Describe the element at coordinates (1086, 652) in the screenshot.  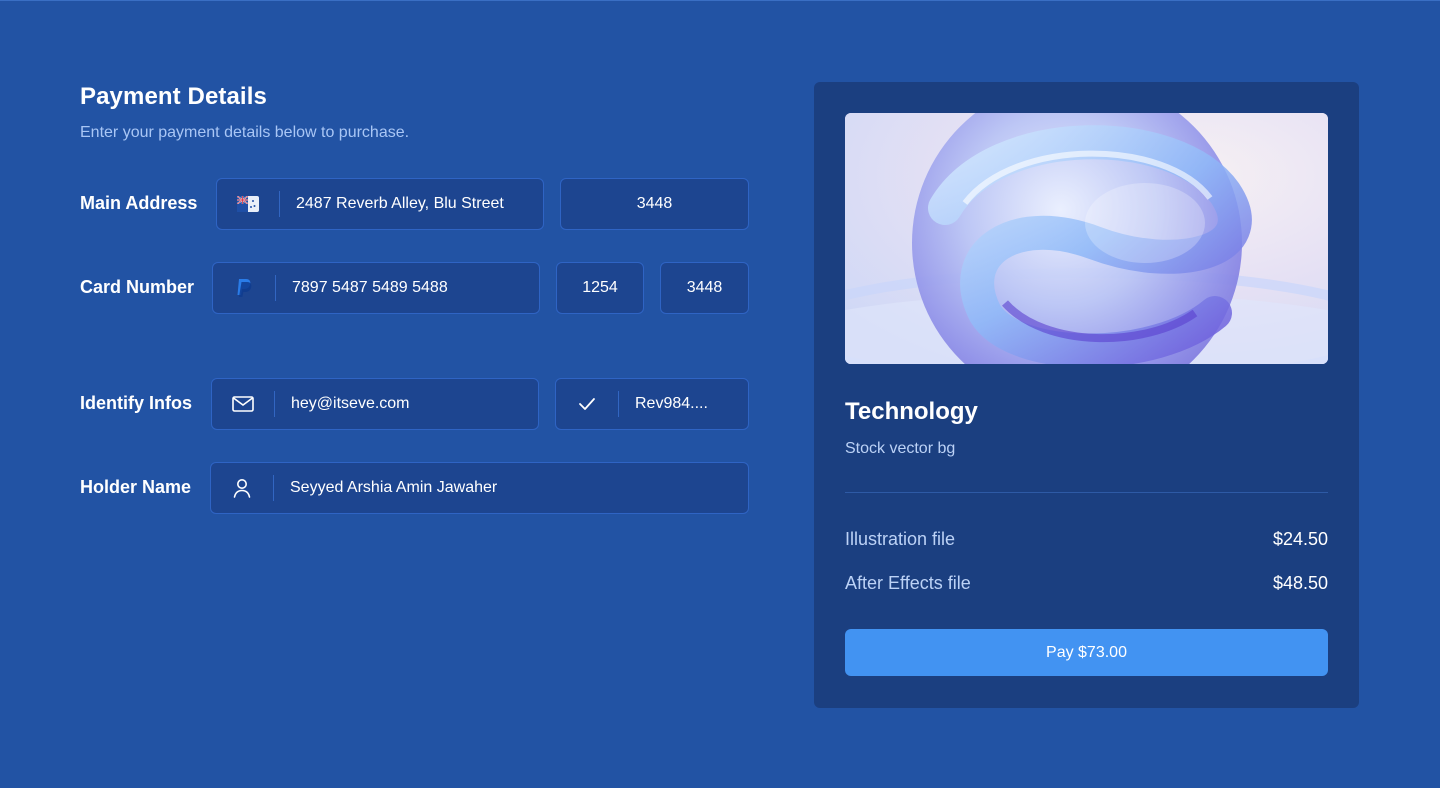
I see `pay-button: Pay $73.00` at that location.